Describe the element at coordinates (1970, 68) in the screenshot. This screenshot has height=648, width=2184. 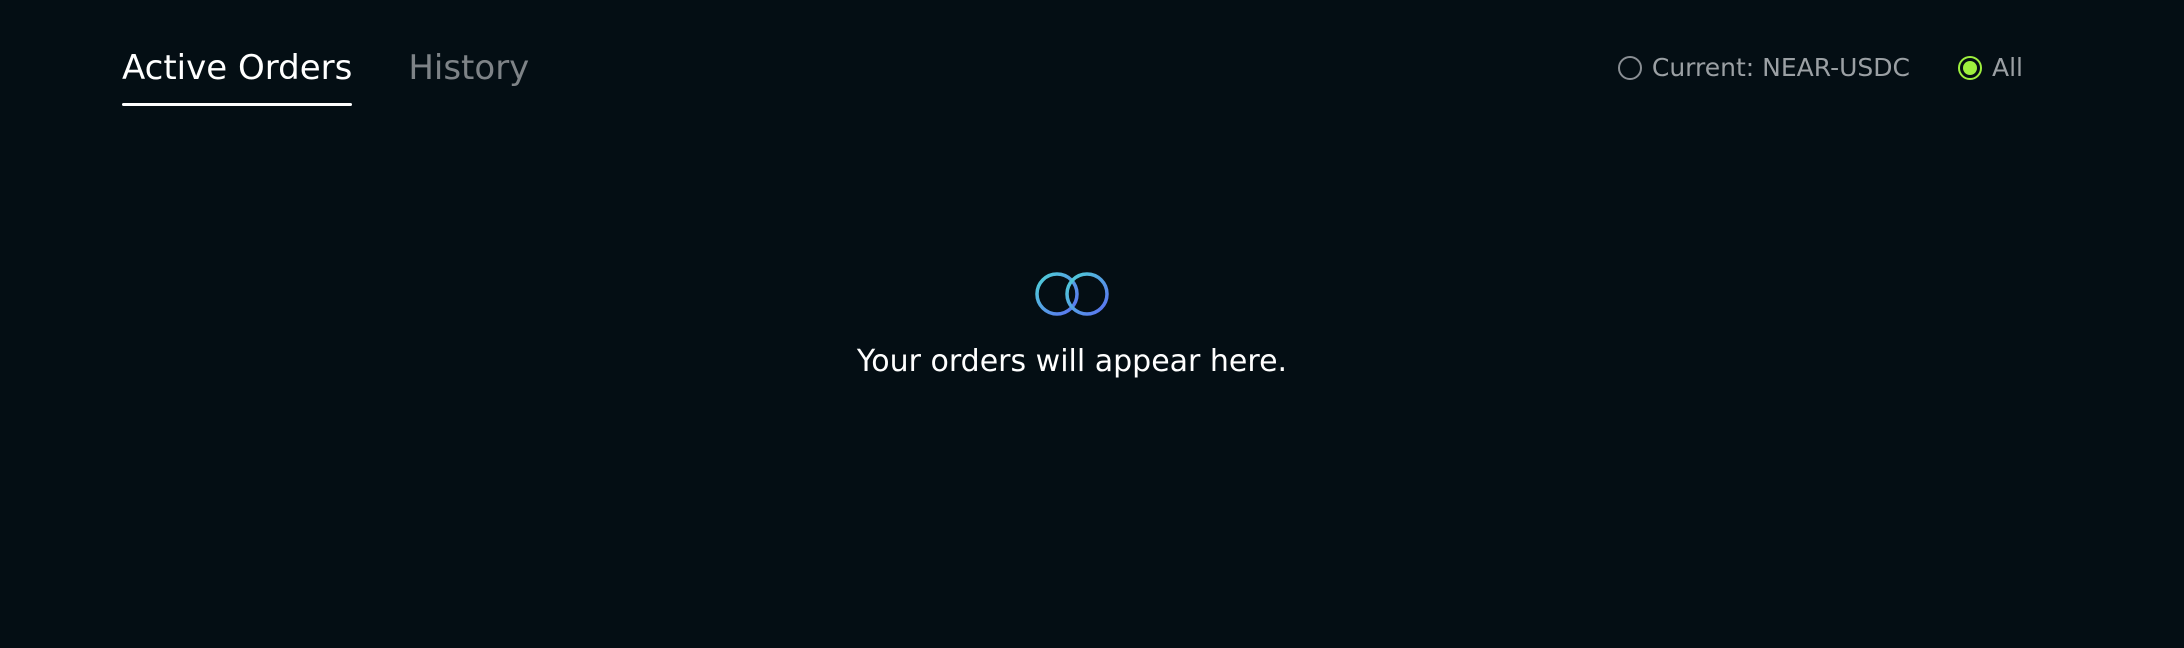
I see `radio-checked-icon` at that location.